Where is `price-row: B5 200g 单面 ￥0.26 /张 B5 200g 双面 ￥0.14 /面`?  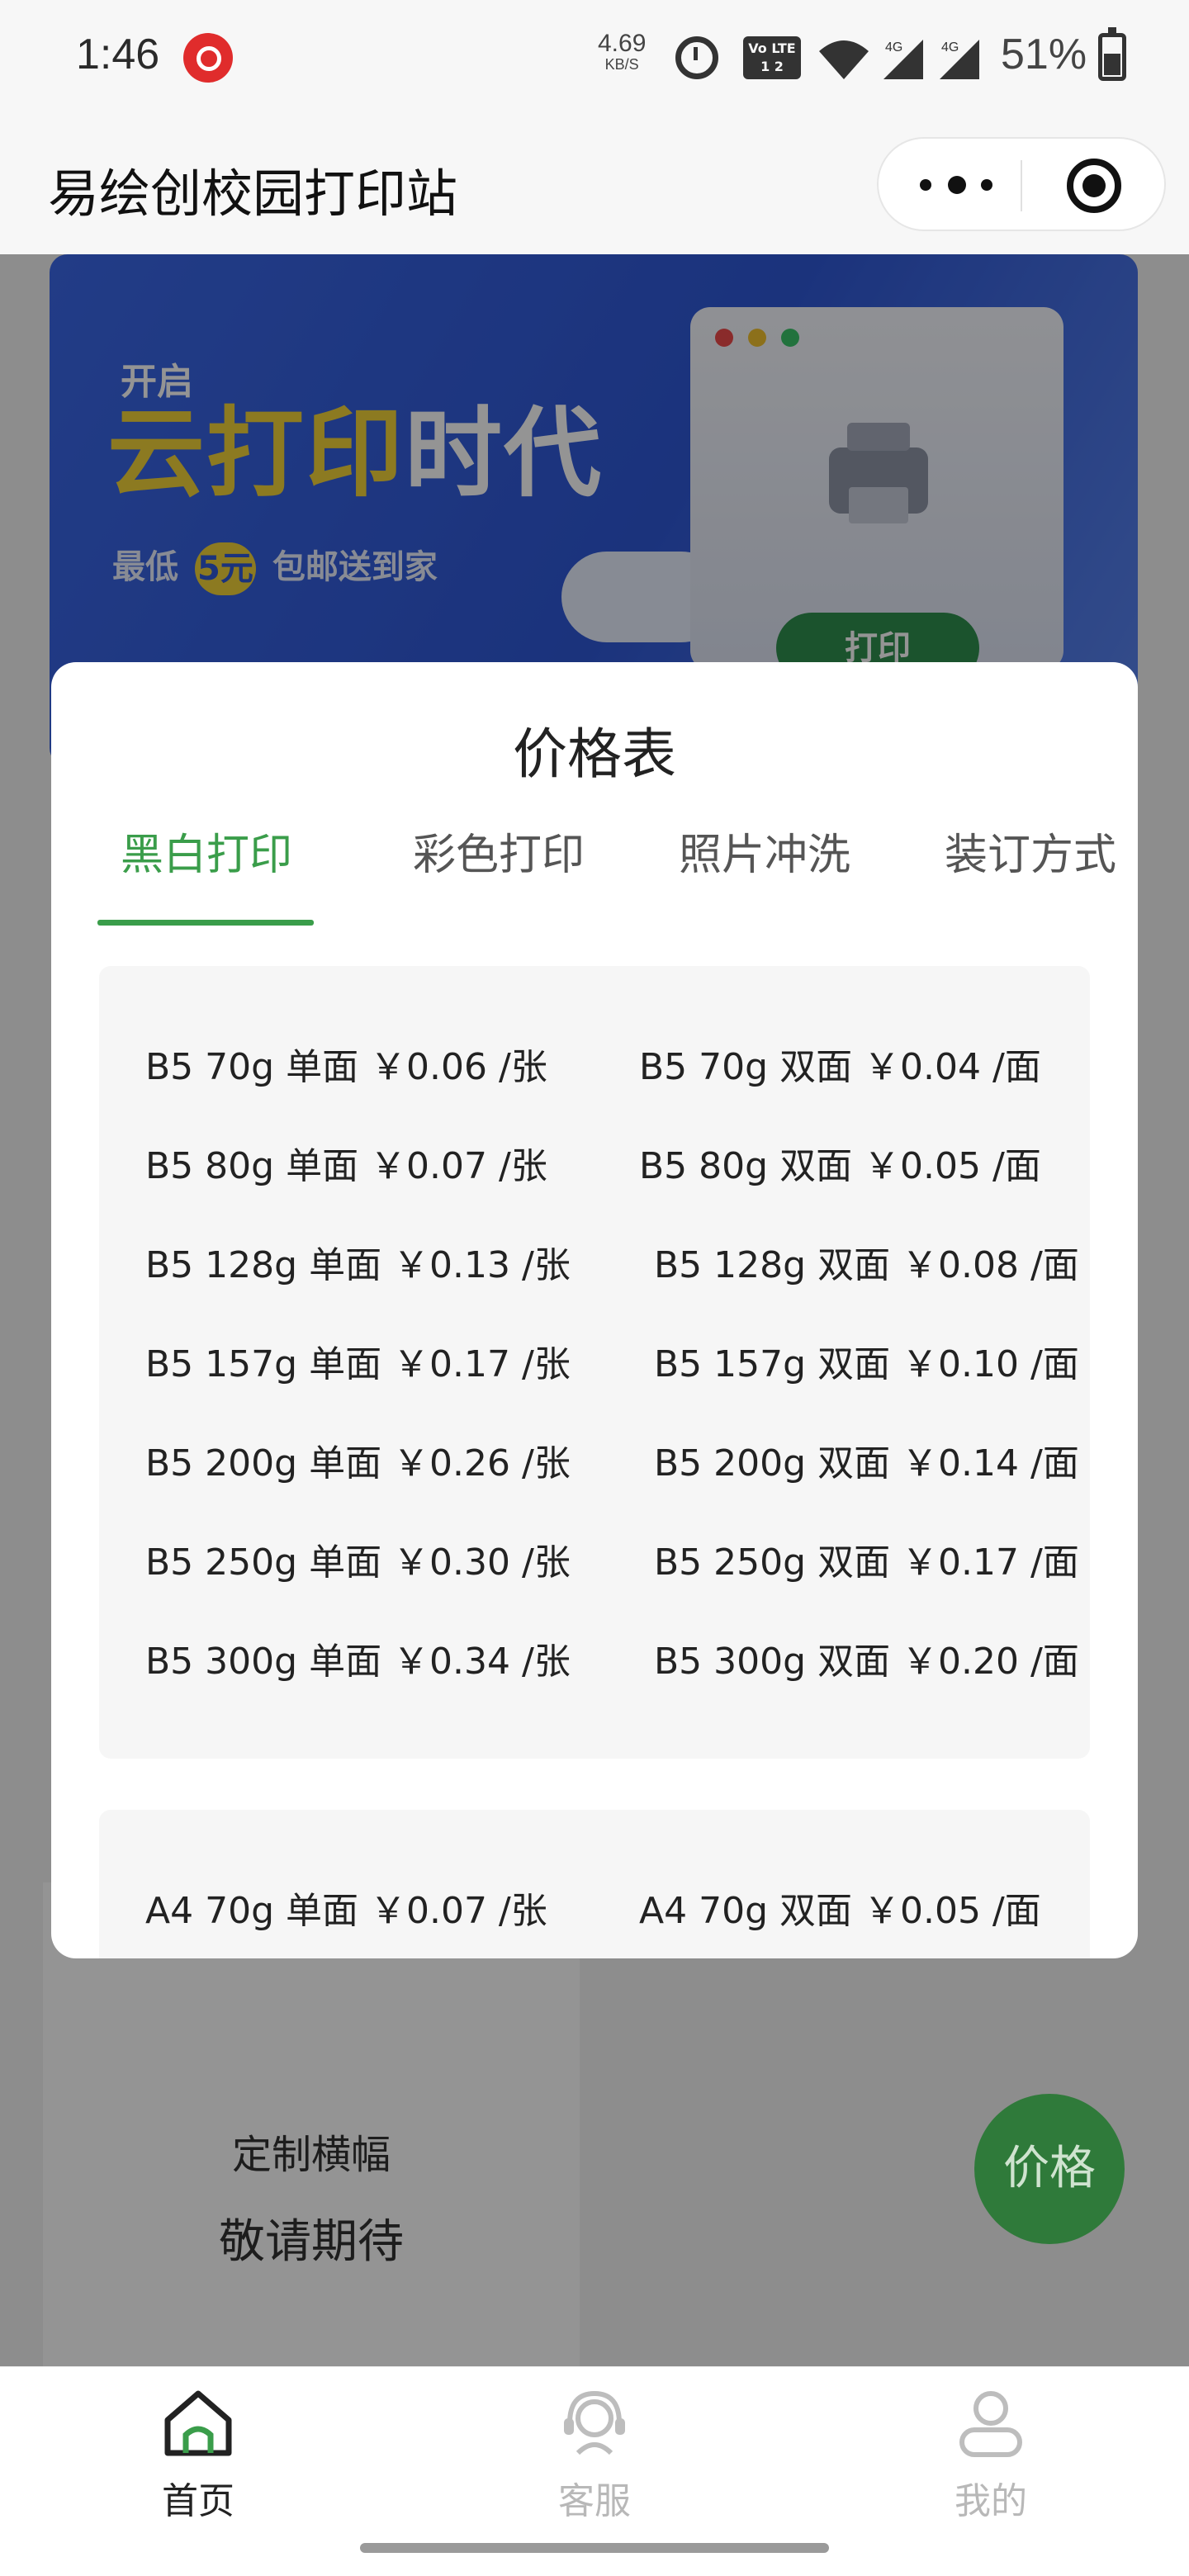
price-row: B5 200g 单面 ￥0.26 /张 B5 200g 双面 ￥0.14 /面 is located at coordinates (594, 1462).